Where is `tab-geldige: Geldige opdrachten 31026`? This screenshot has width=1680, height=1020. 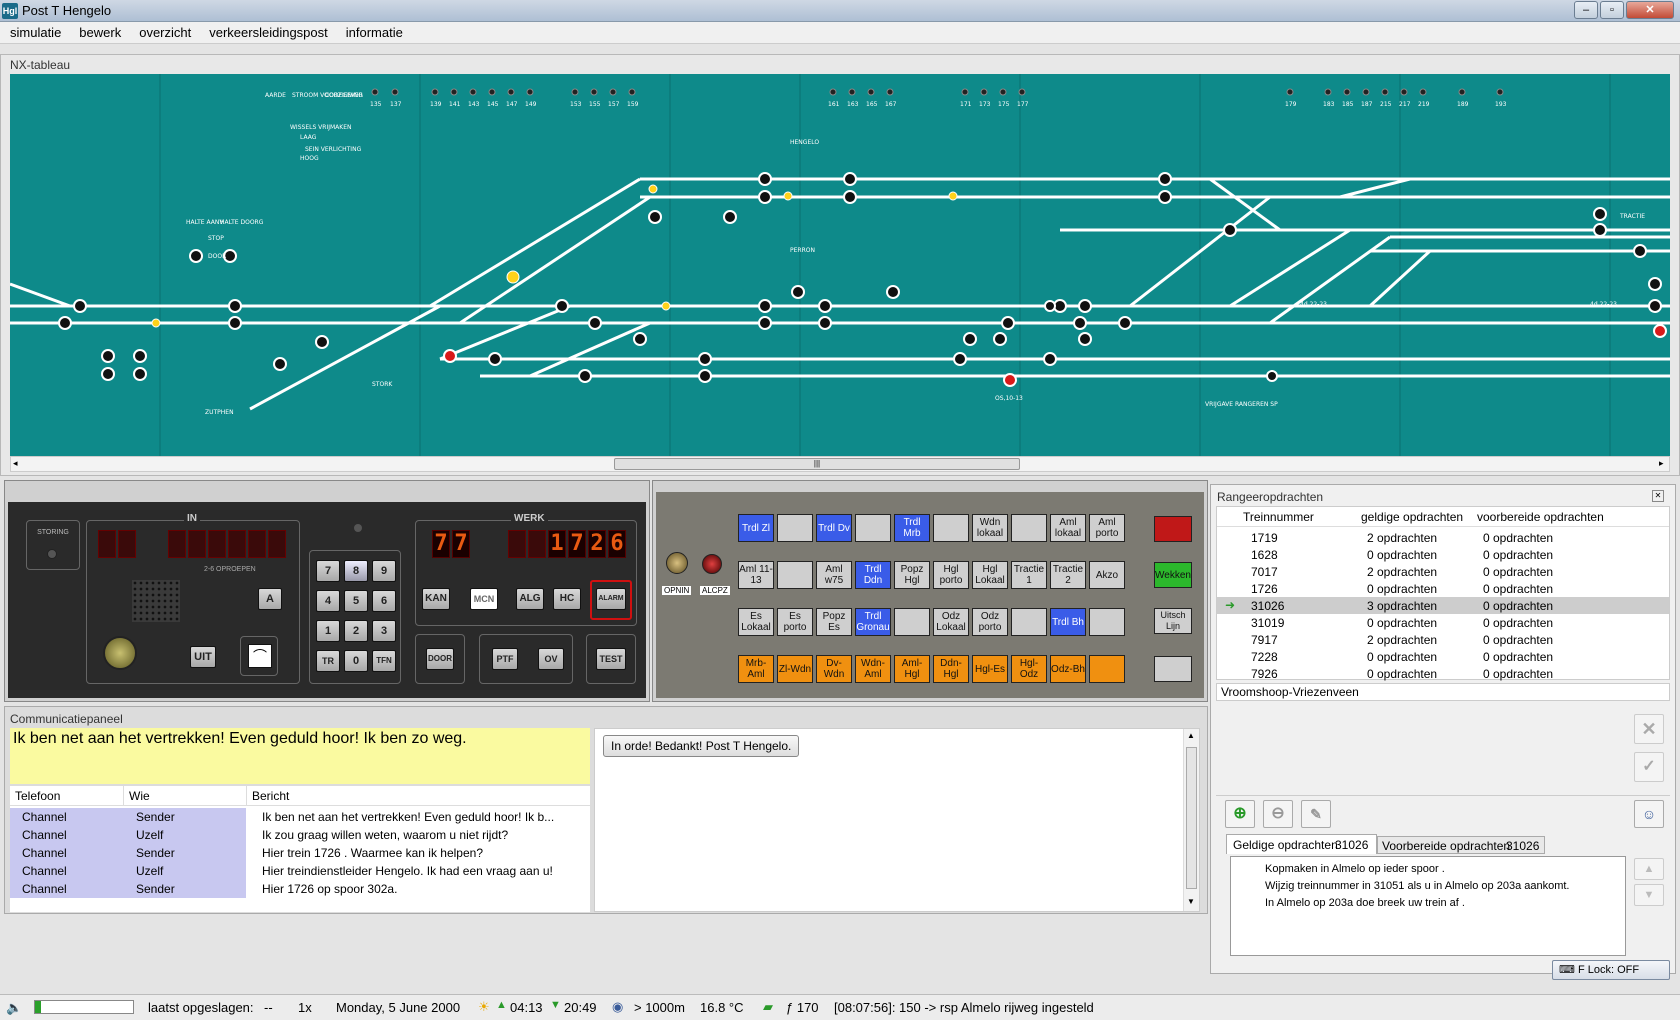
tab-geldige: Geldige opdrachten 31026 is located at coordinates (1301, 844).